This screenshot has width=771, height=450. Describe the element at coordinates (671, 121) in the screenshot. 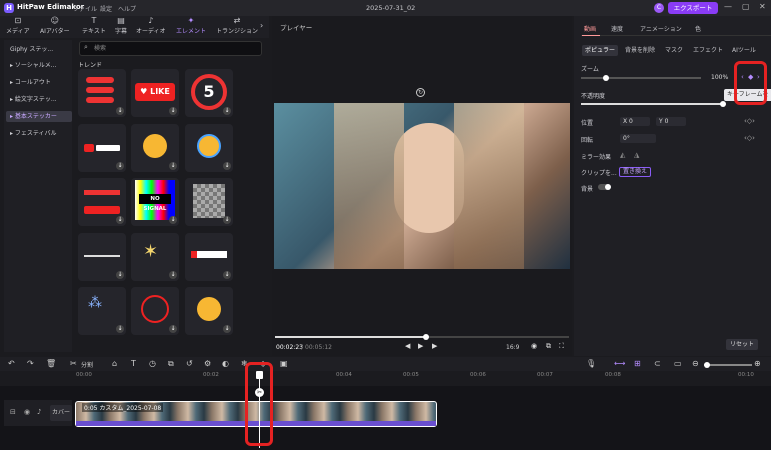

I see `position-y-field: Y 0` at that location.